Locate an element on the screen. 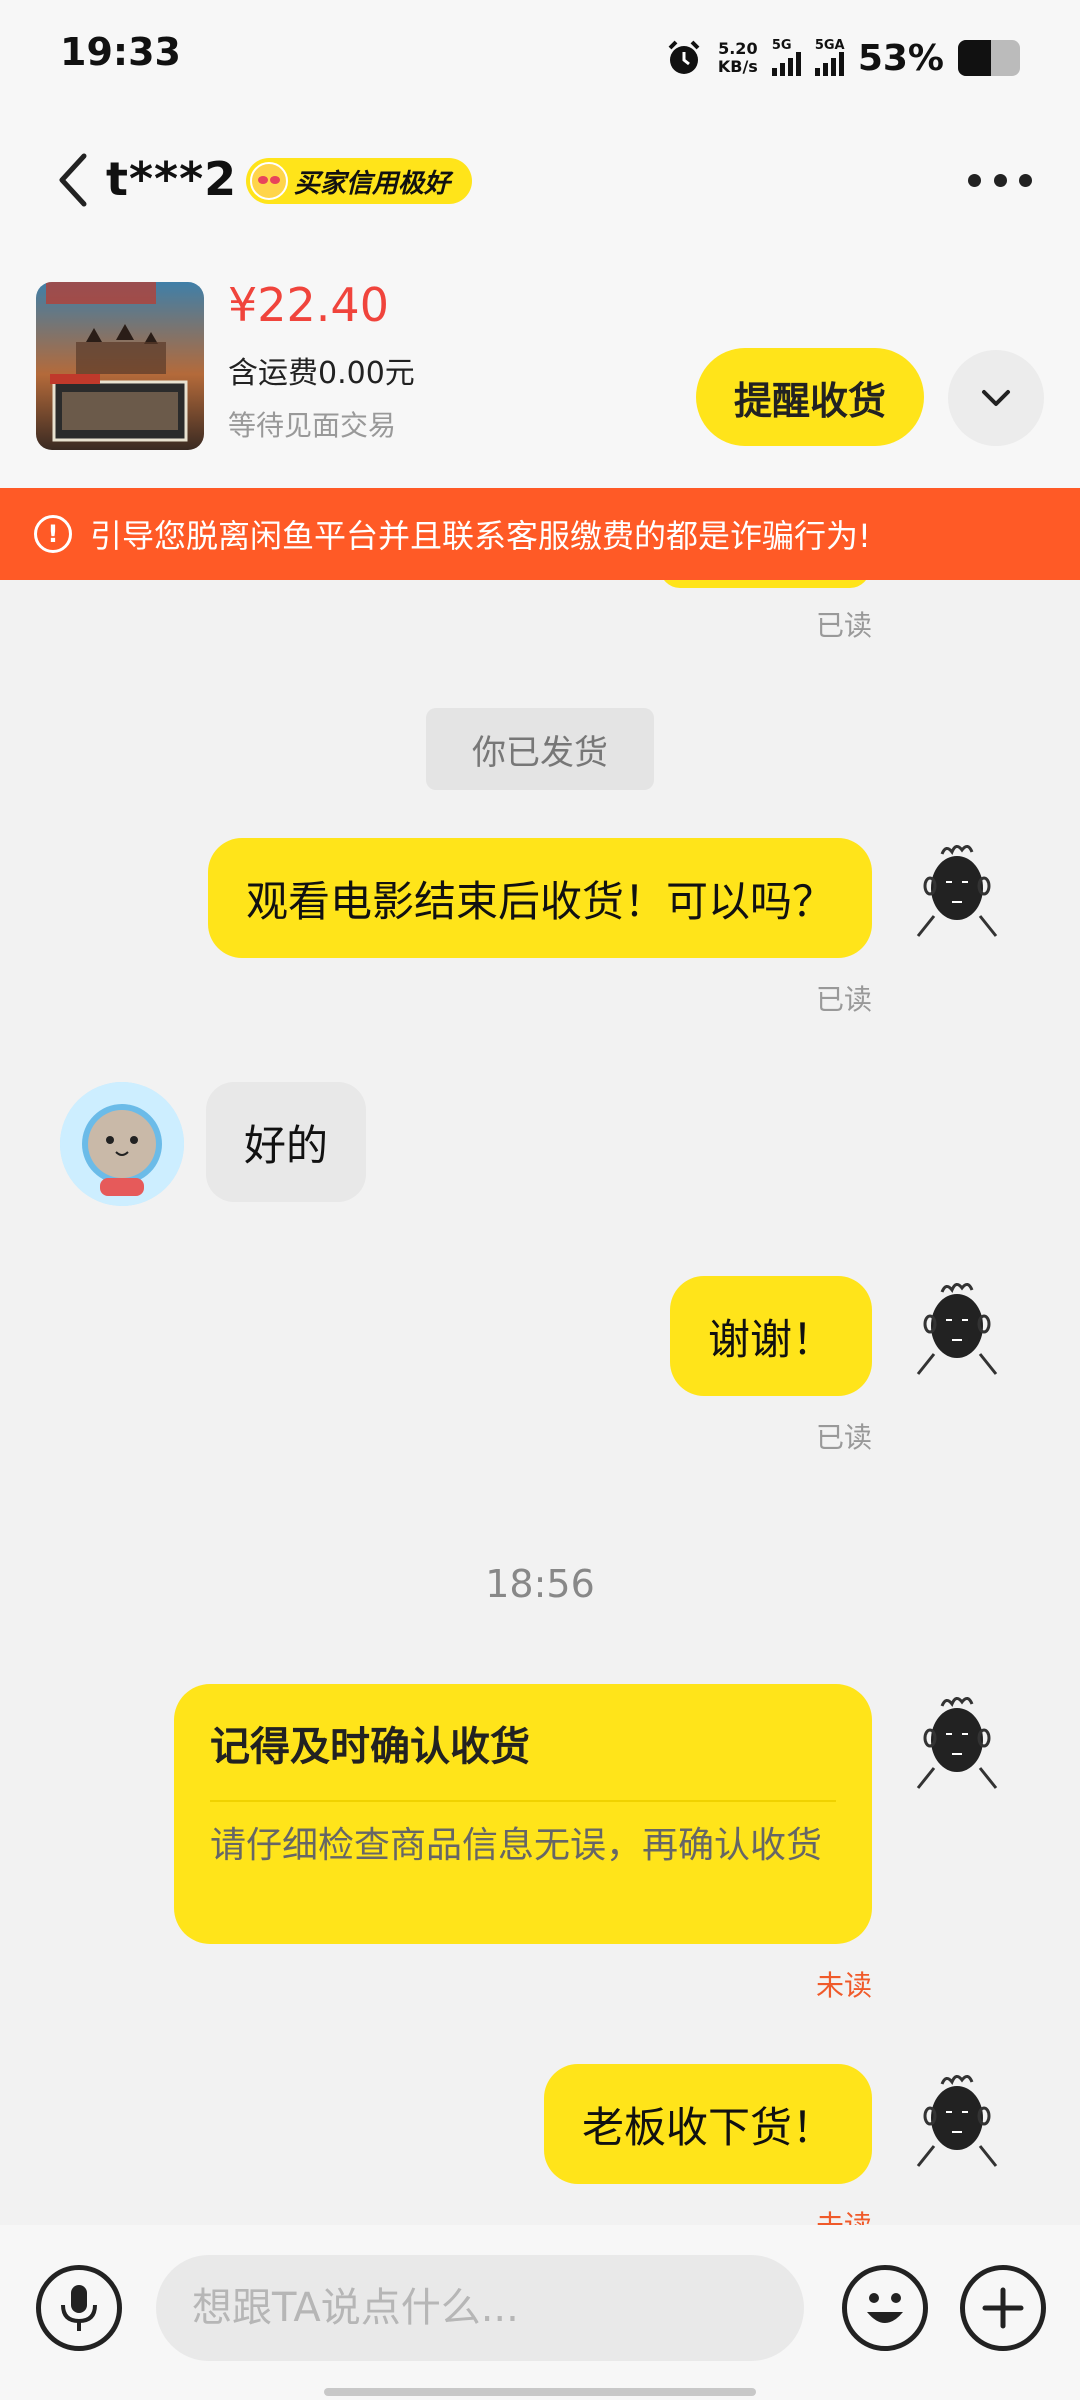 Image resolution: width=1080 pixels, height=2400 pixels. credit-badge: 买家信用极好 is located at coordinates (359, 181).